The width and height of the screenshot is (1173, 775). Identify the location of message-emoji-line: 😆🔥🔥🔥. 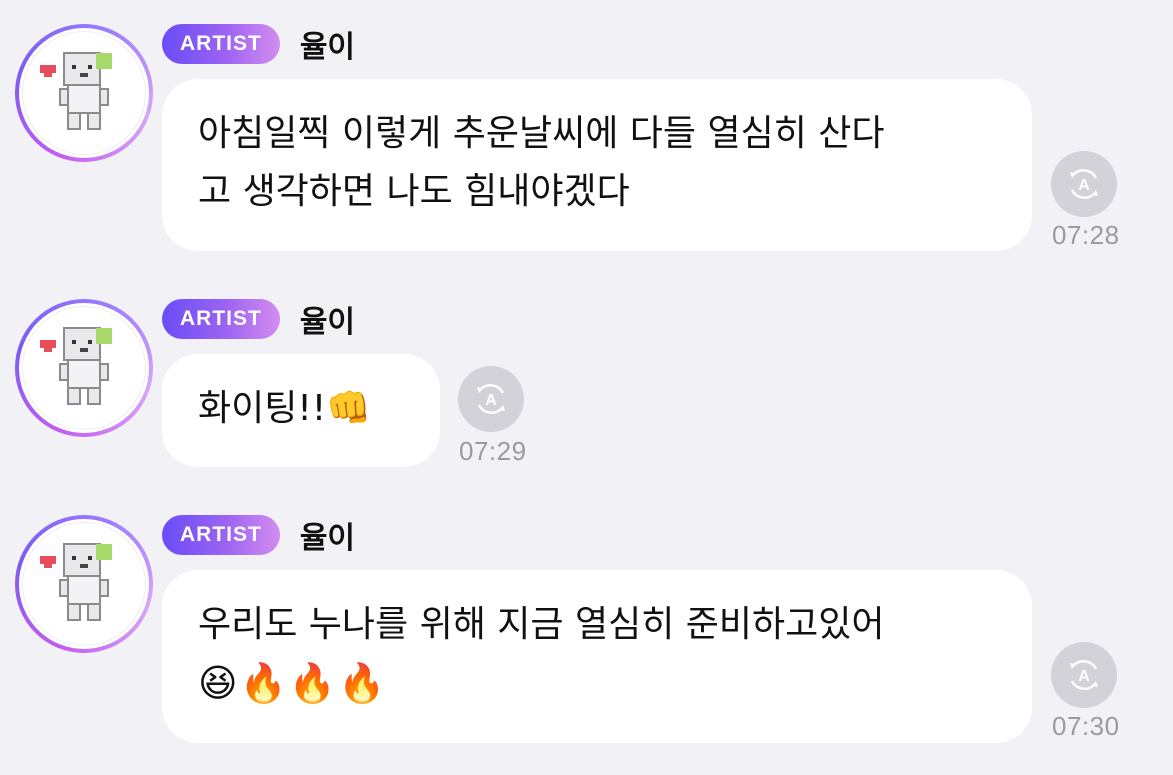
(293, 683).